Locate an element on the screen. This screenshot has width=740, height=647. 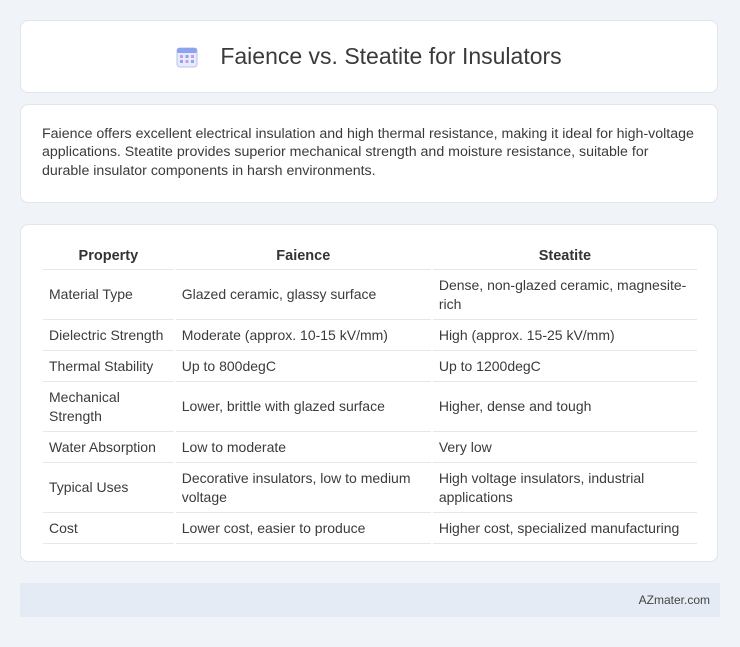
page-title: Faience vs. Steatite for Insulators is located at coordinates (391, 56).